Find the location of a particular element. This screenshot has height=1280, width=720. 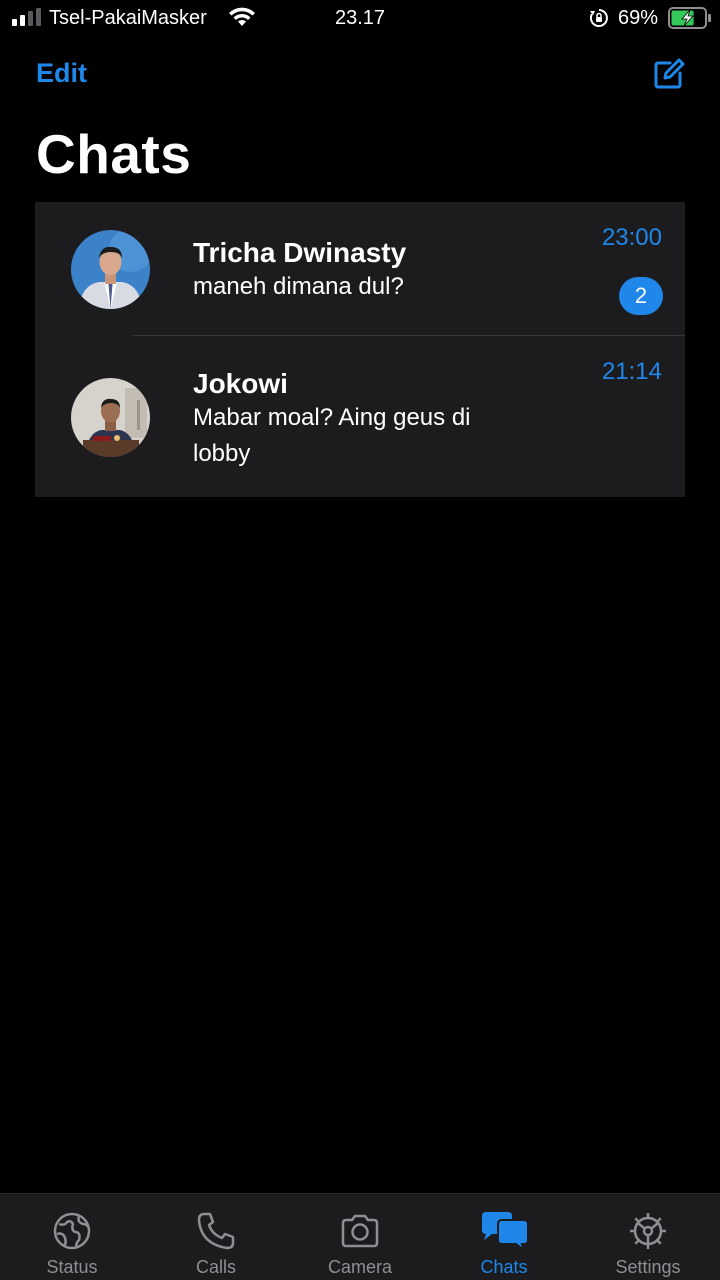

chats-icon is located at coordinates (505, 1232).